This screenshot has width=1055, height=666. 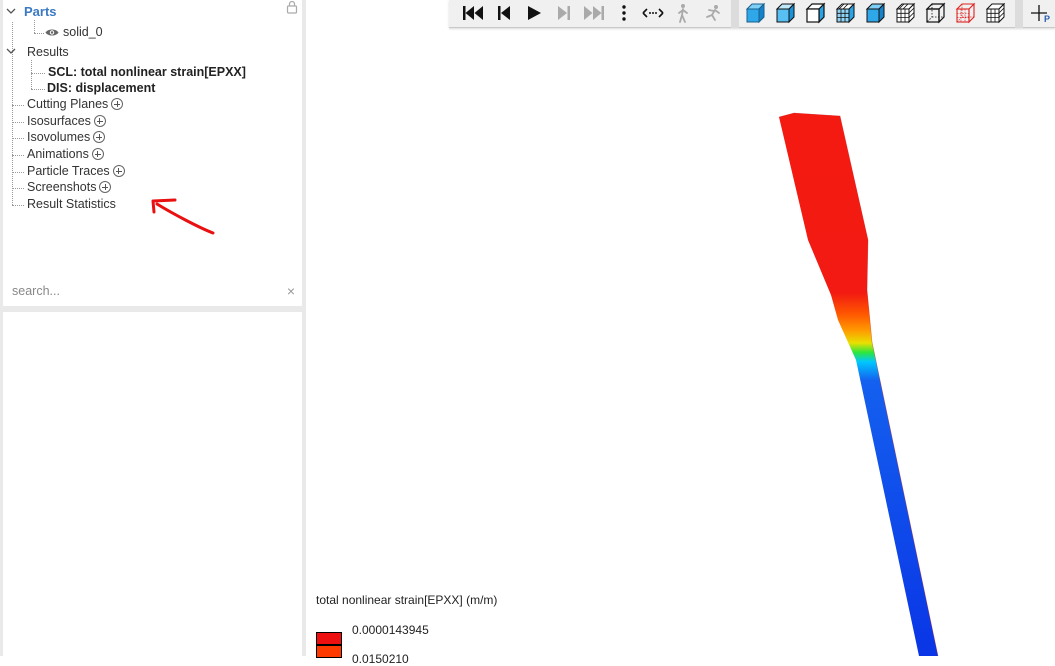 I want to click on tree-node-isosurfaces: Isosurfaces, so click(x=66, y=121).